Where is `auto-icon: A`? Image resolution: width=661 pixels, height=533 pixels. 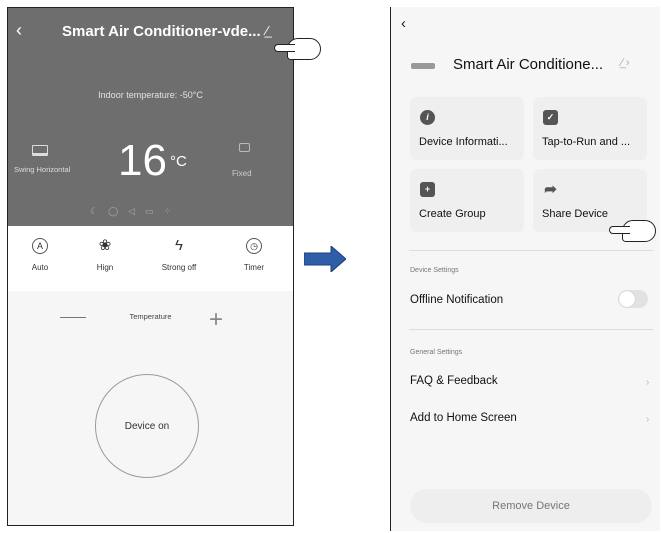
auto-icon: A is located at coordinates (40, 246).